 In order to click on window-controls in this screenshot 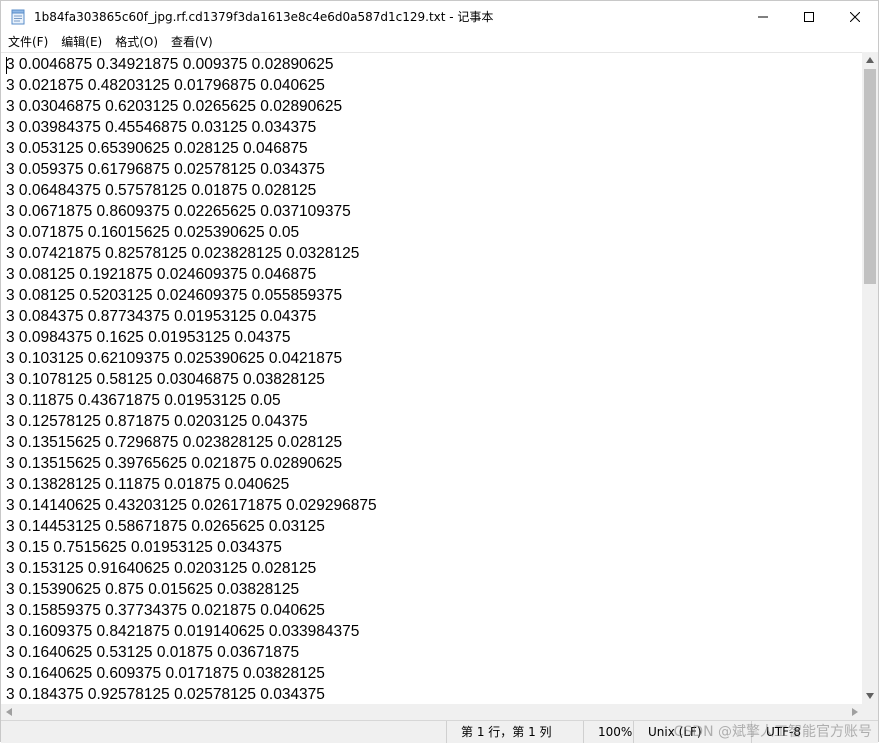, I will do `click(809, 16)`.